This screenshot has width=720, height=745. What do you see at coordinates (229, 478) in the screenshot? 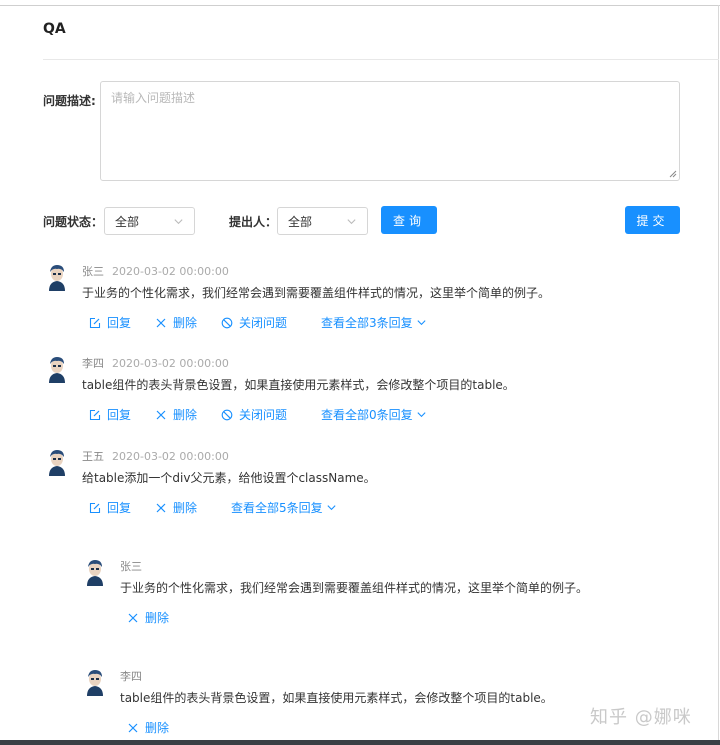
I see `question-content: 给table添加一个div父元素，给他设置个className。` at bounding box center [229, 478].